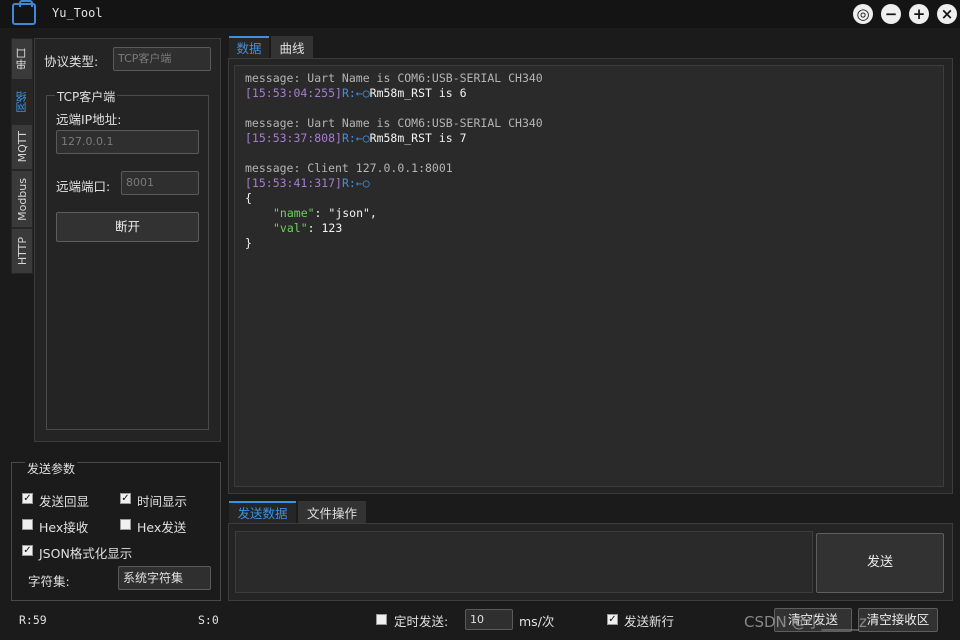 The image size is (960, 640). Describe the element at coordinates (83, 186) in the screenshot. I see `remote-port-label: 远端端口:` at that location.